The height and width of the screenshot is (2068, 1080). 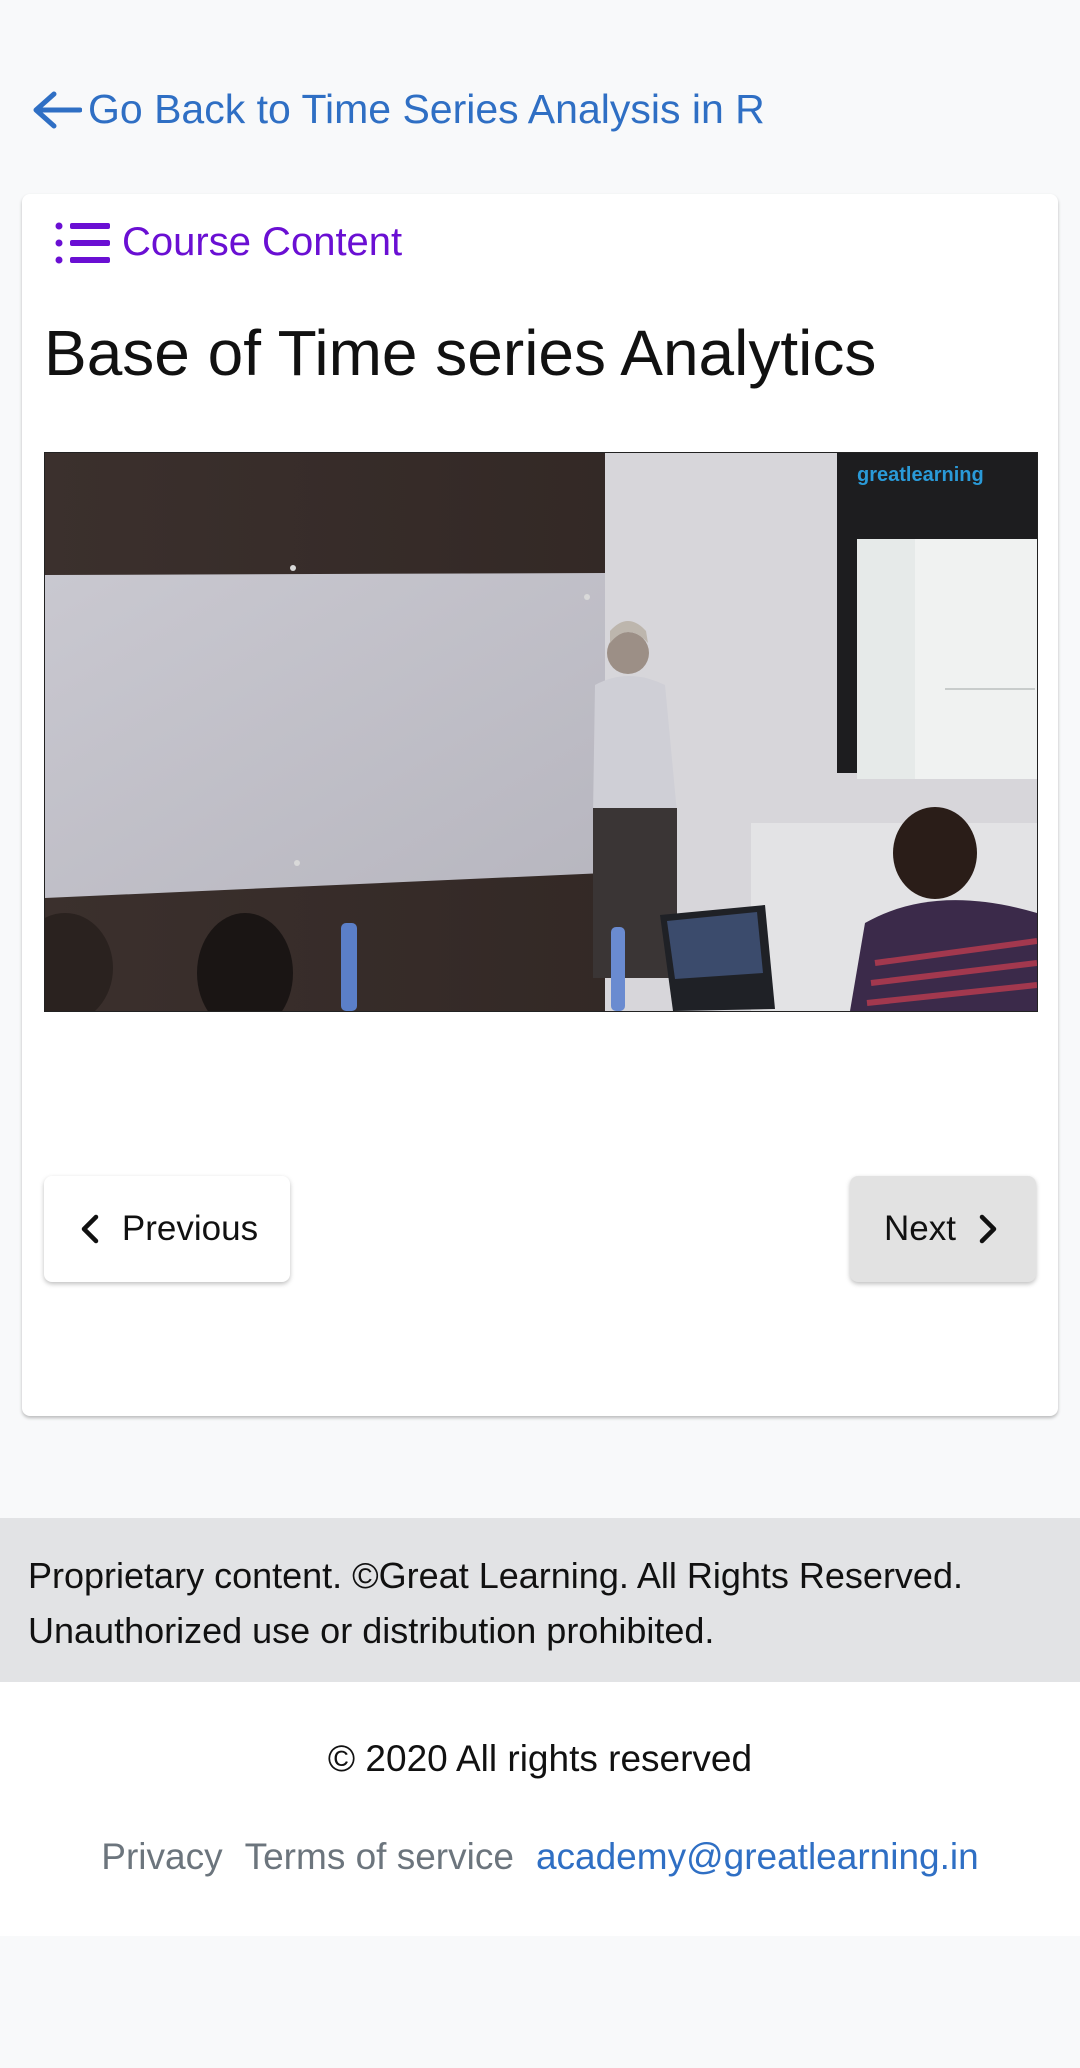 What do you see at coordinates (190, 1228) in the screenshot?
I see `previous-button-label: Previous` at bounding box center [190, 1228].